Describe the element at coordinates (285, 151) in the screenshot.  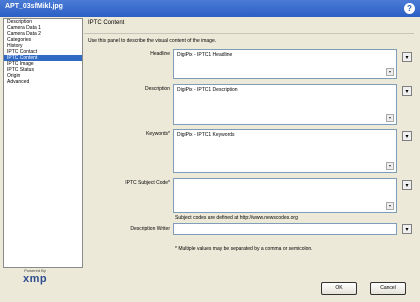
I see `keywords-field: DigiPix - IPTC1 Keywords ▾` at that location.